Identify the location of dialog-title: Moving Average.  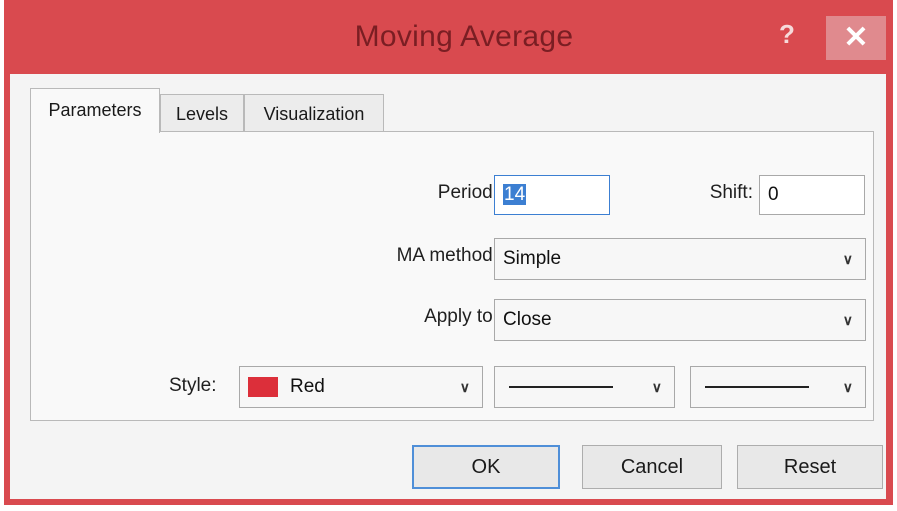
(464, 36).